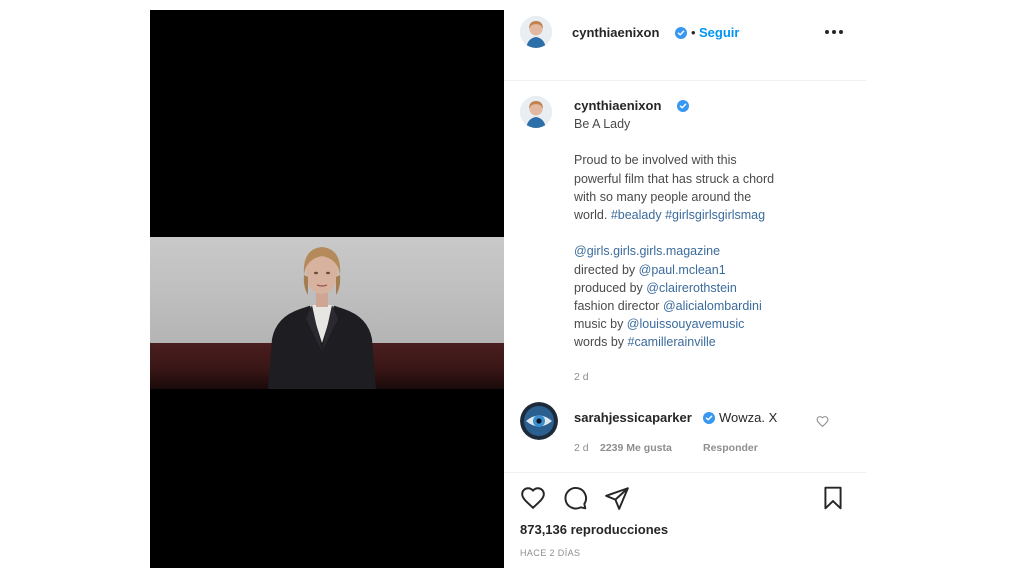  Describe the element at coordinates (715, 215) in the screenshot. I see `hashtag-link: #girlsgirlsgirlsmag` at that location.